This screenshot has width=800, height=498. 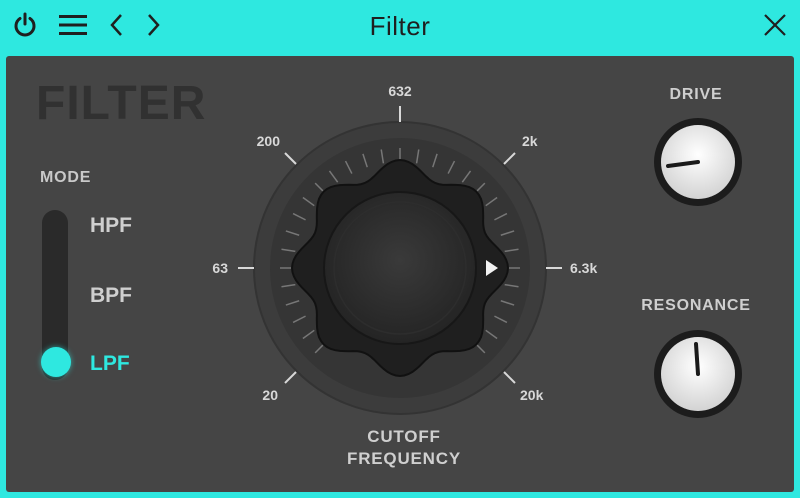 What do you see at coordinates (697, 359) in the screenshot?
I see `resonance-knob-pointer` at bounding box center [697, 359].